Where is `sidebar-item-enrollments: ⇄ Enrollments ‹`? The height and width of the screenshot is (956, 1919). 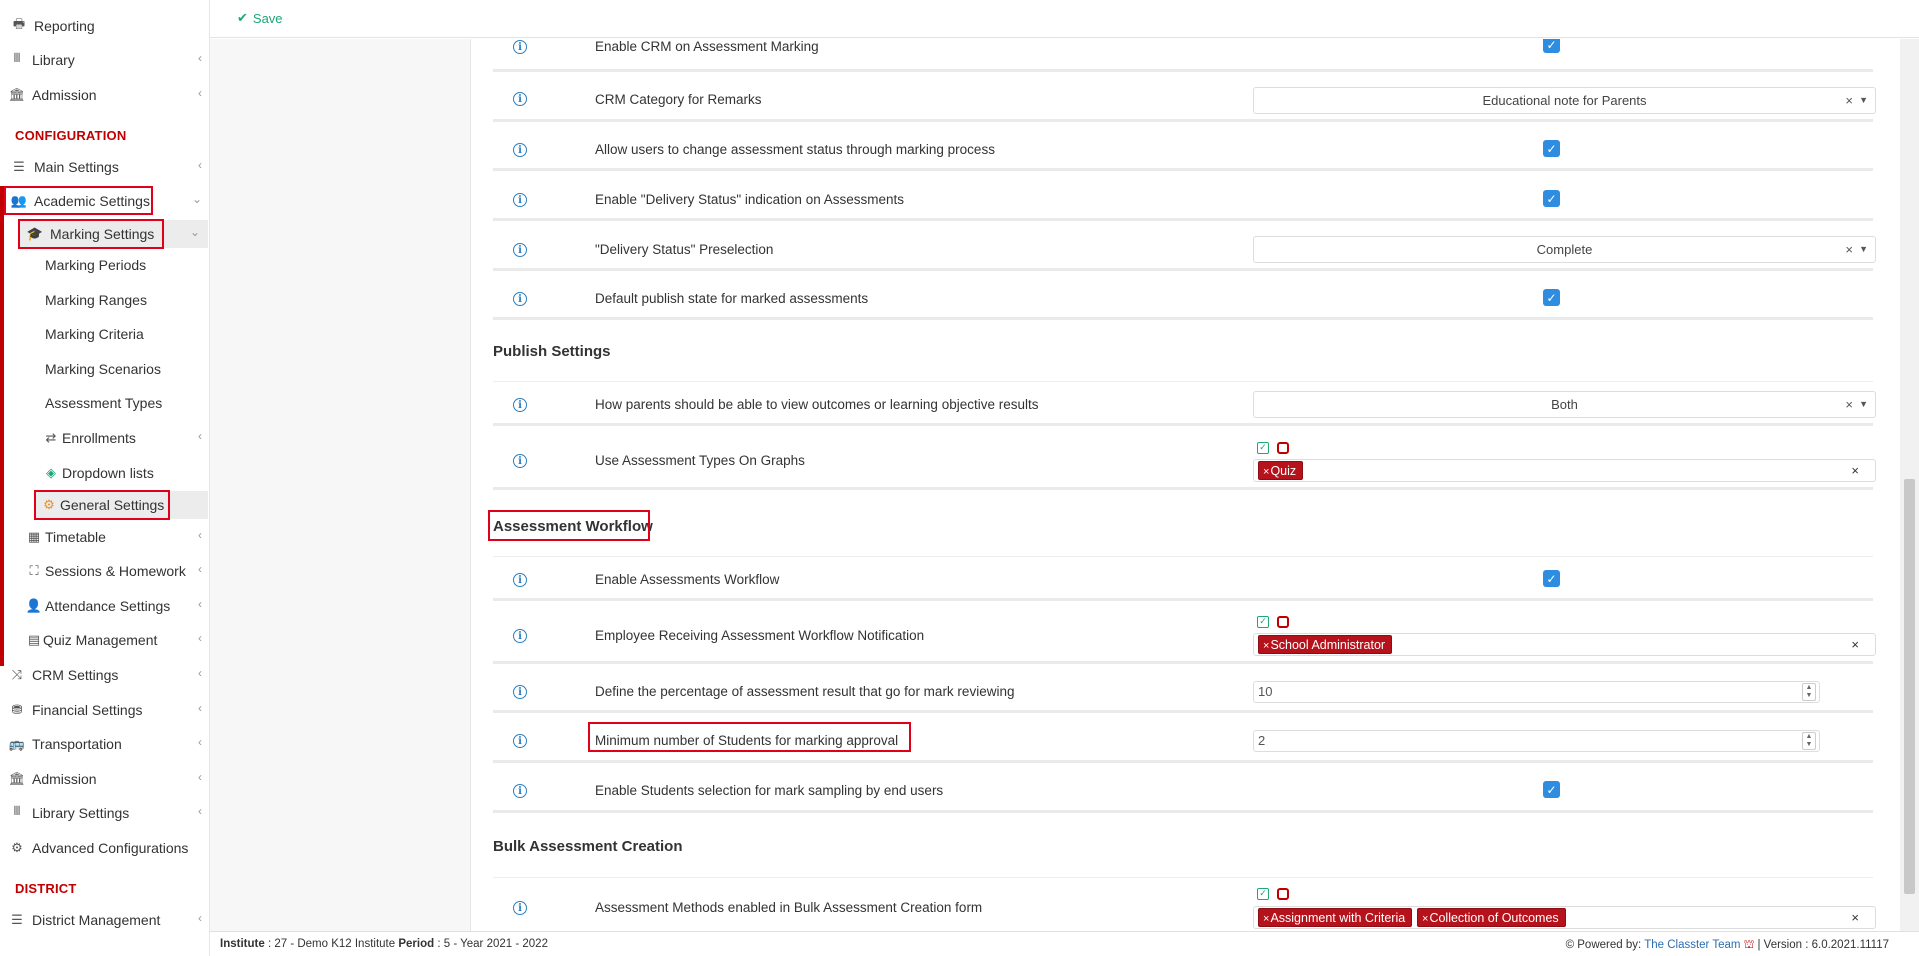
sidebar-item-enrollments: ⇄ Enrollments ‹ is located at coordinates (105, 438).